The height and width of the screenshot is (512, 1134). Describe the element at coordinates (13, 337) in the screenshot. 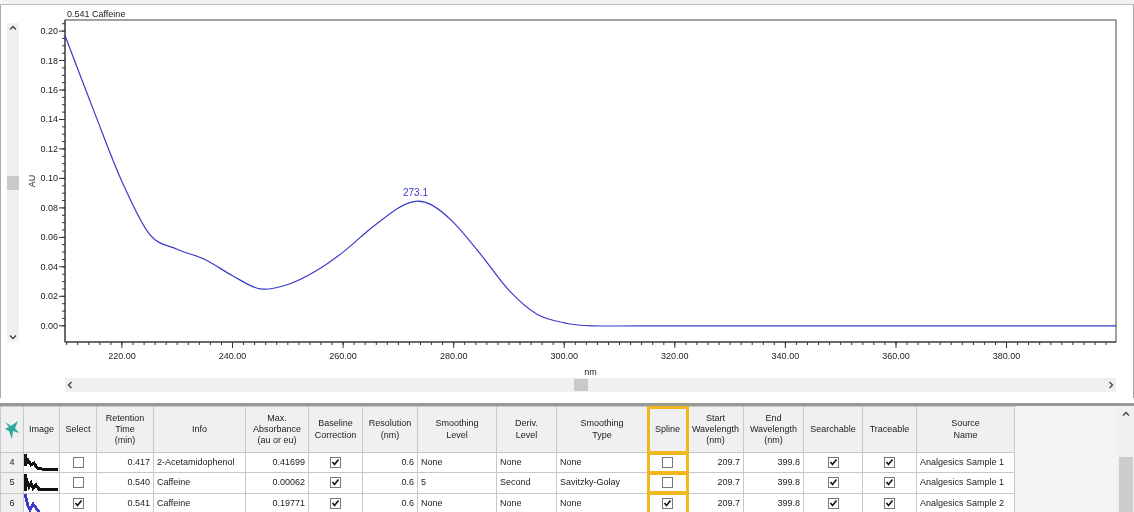

I see `scroll-down-icon` at that location.